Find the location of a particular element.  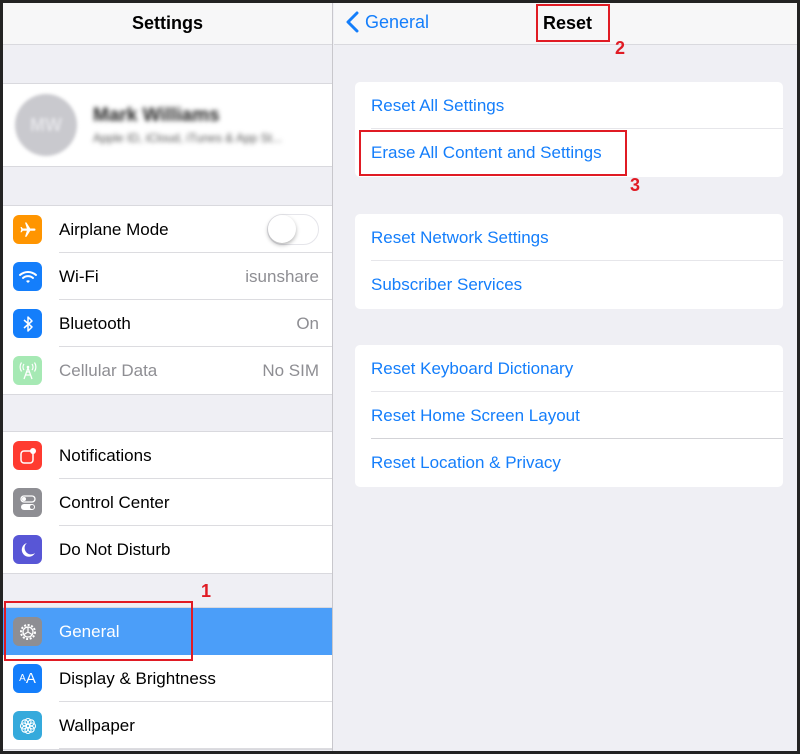

sidebar-item-label: Do Not Disturb is located at coordinates (115, 549).